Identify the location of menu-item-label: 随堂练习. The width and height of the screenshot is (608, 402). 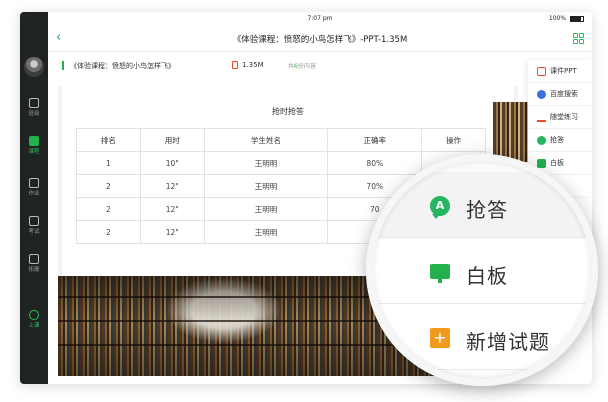
(564, 117).